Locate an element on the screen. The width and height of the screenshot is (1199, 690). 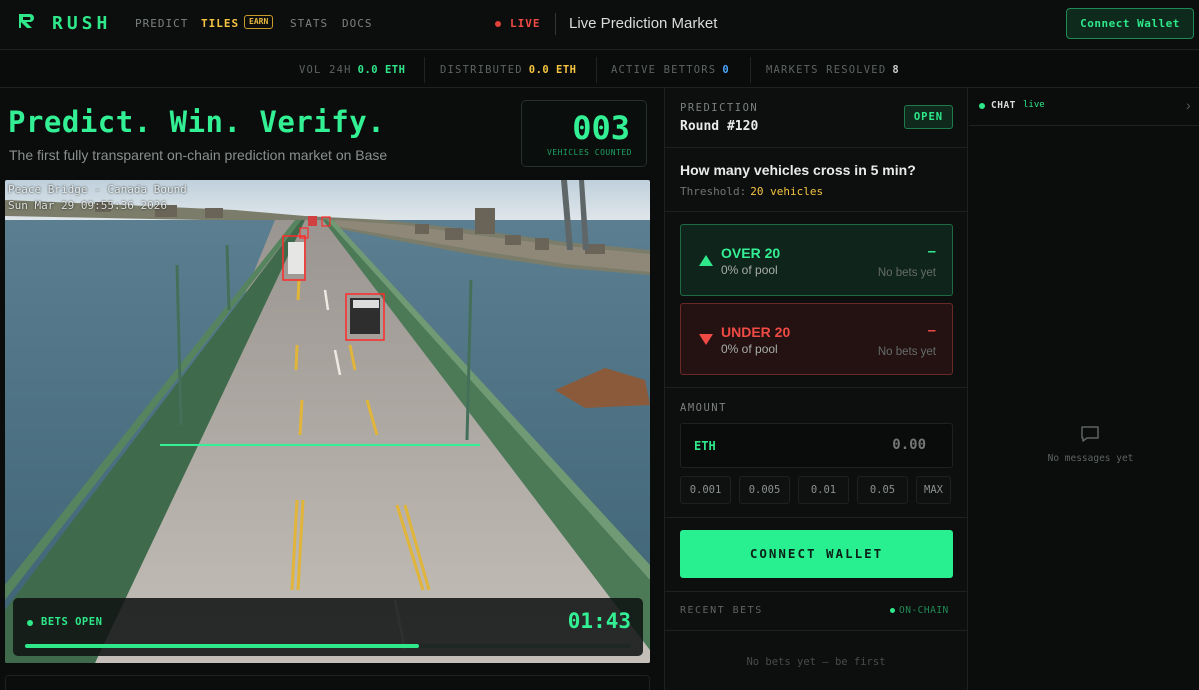
nav-divider is located at coordinates (555, 24).